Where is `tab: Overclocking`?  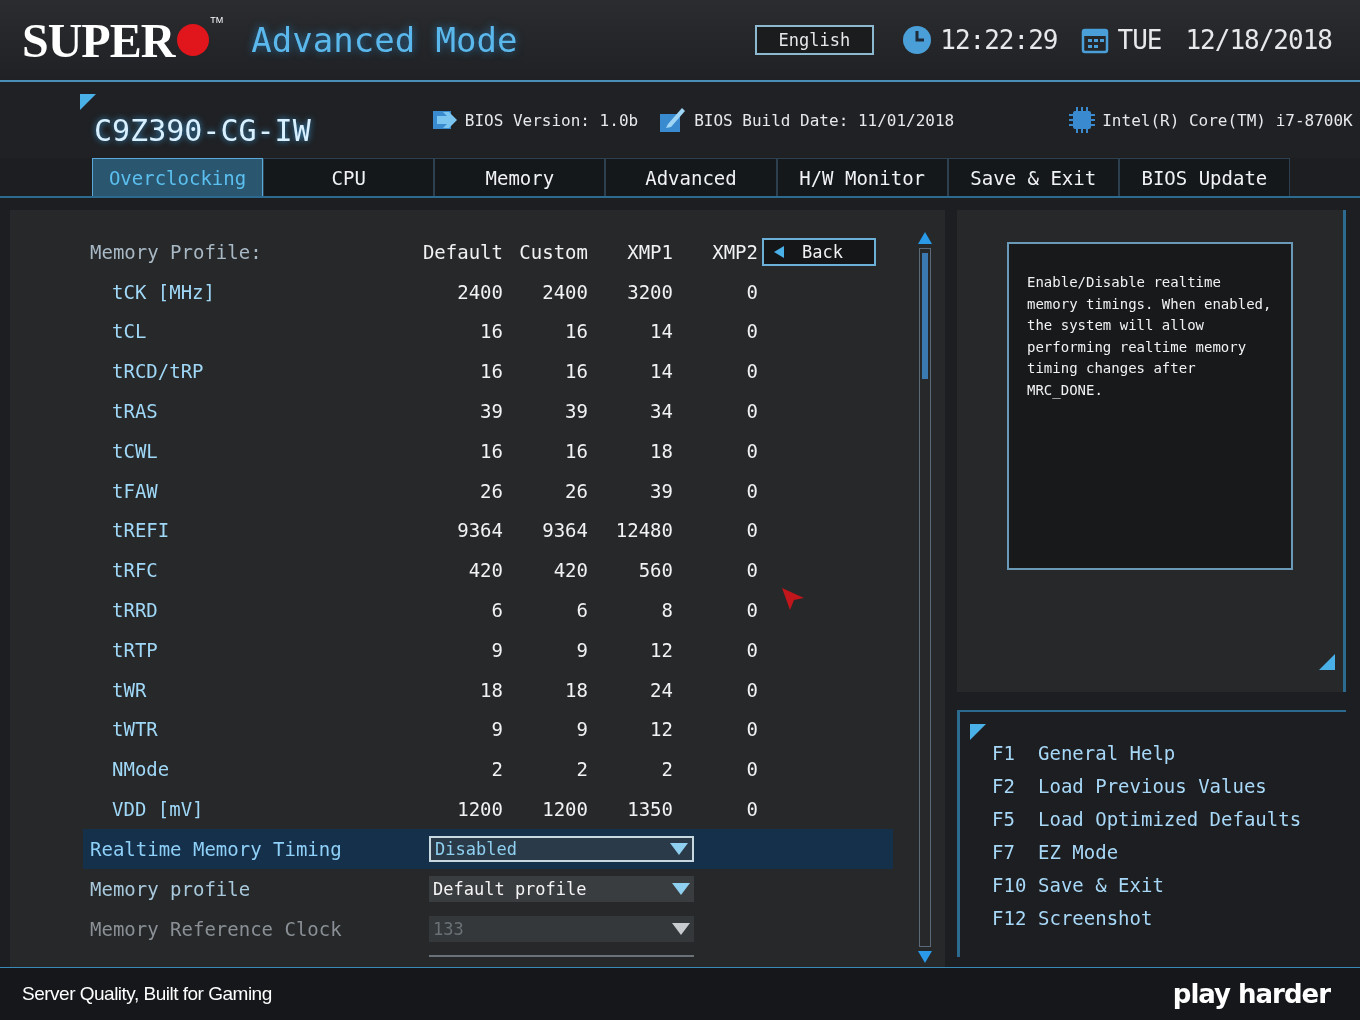
tab: Overclocking is located at coordinates (178, 177).